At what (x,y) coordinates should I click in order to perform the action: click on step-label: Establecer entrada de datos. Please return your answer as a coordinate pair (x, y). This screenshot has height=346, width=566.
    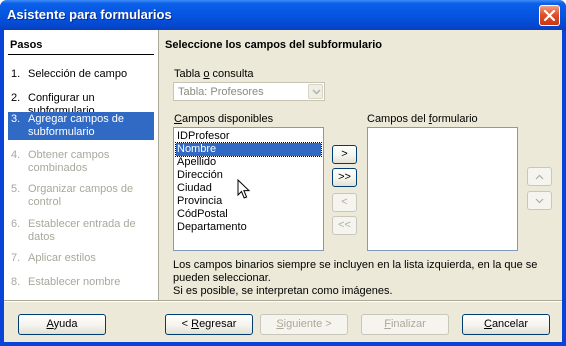
    Looking at the image, I should click on (82, 230).